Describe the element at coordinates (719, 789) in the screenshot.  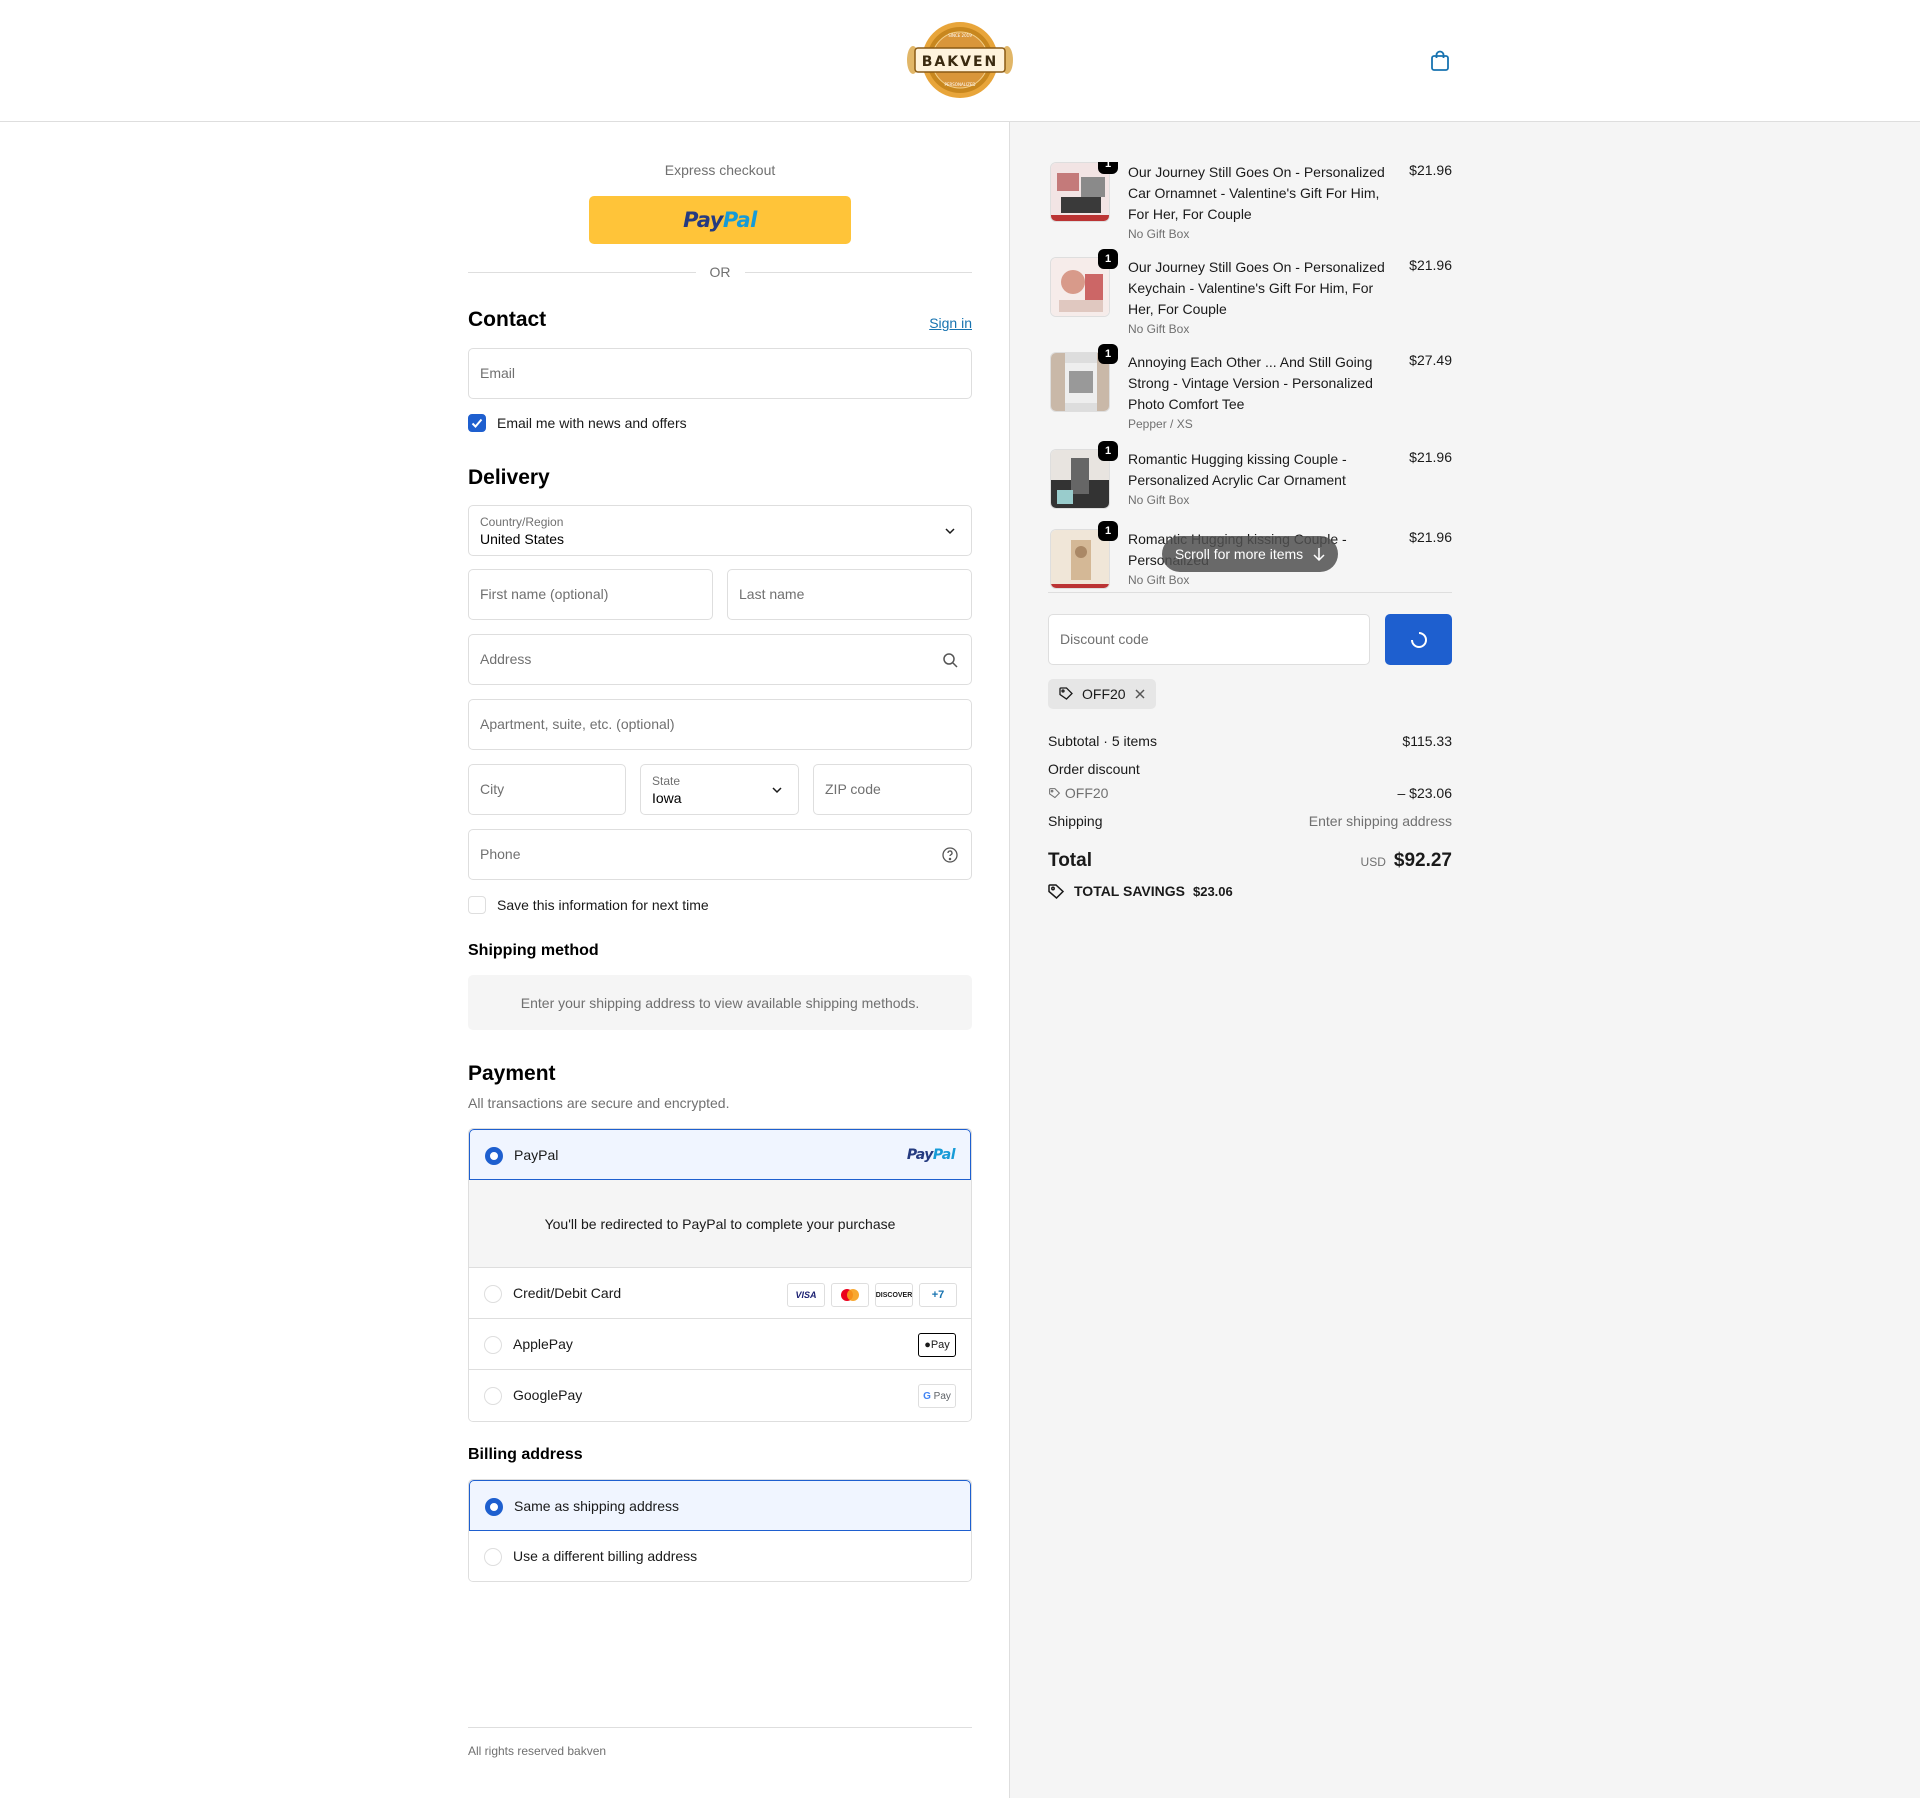
I see `state-select: State Iowa` at that location.